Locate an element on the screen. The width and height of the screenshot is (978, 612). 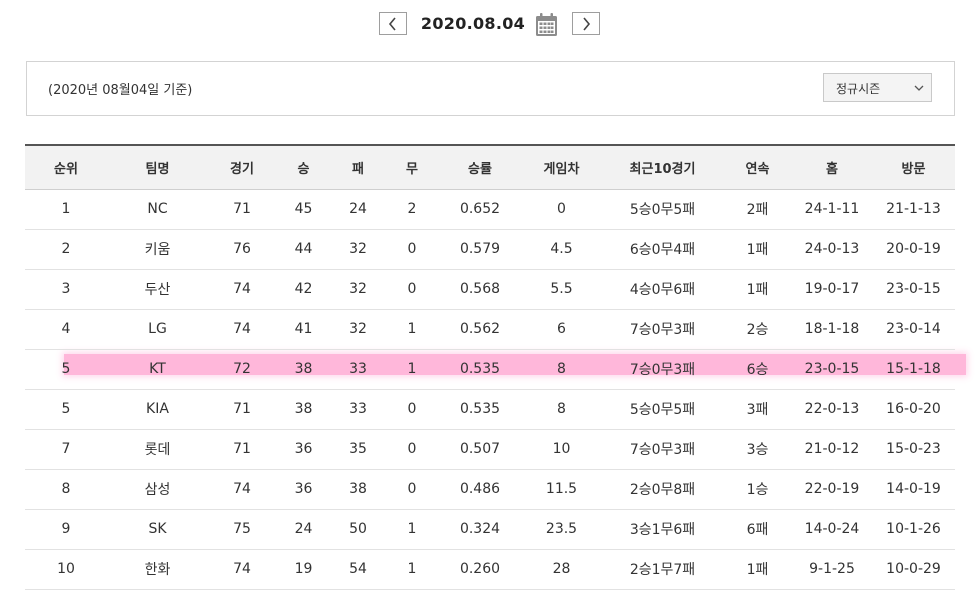
current-date: 2020.08.04 is located at coordinates (473, 23).